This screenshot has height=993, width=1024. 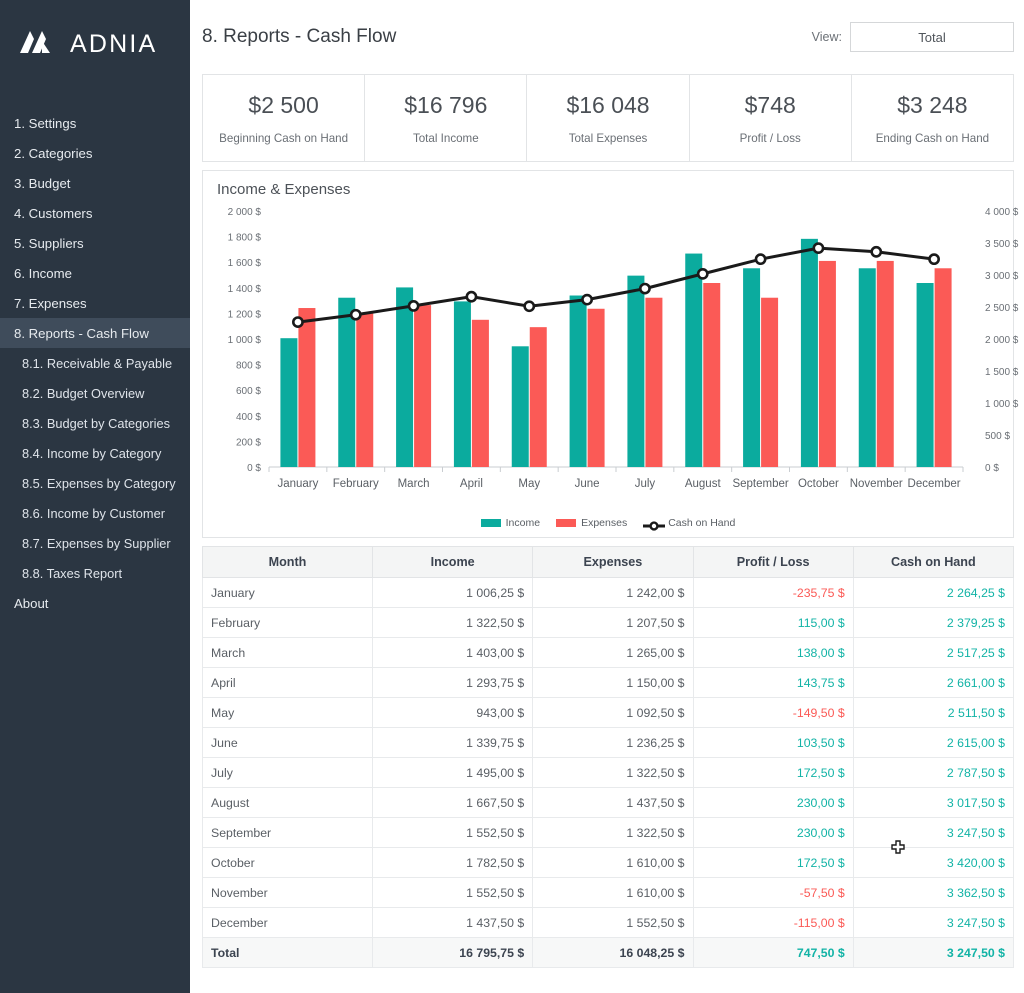 What do you see at coordinates (932, 138) in the screenshot?
I see `kpi-label: Ending Cash on Hand` at bounding box center [932, 138].